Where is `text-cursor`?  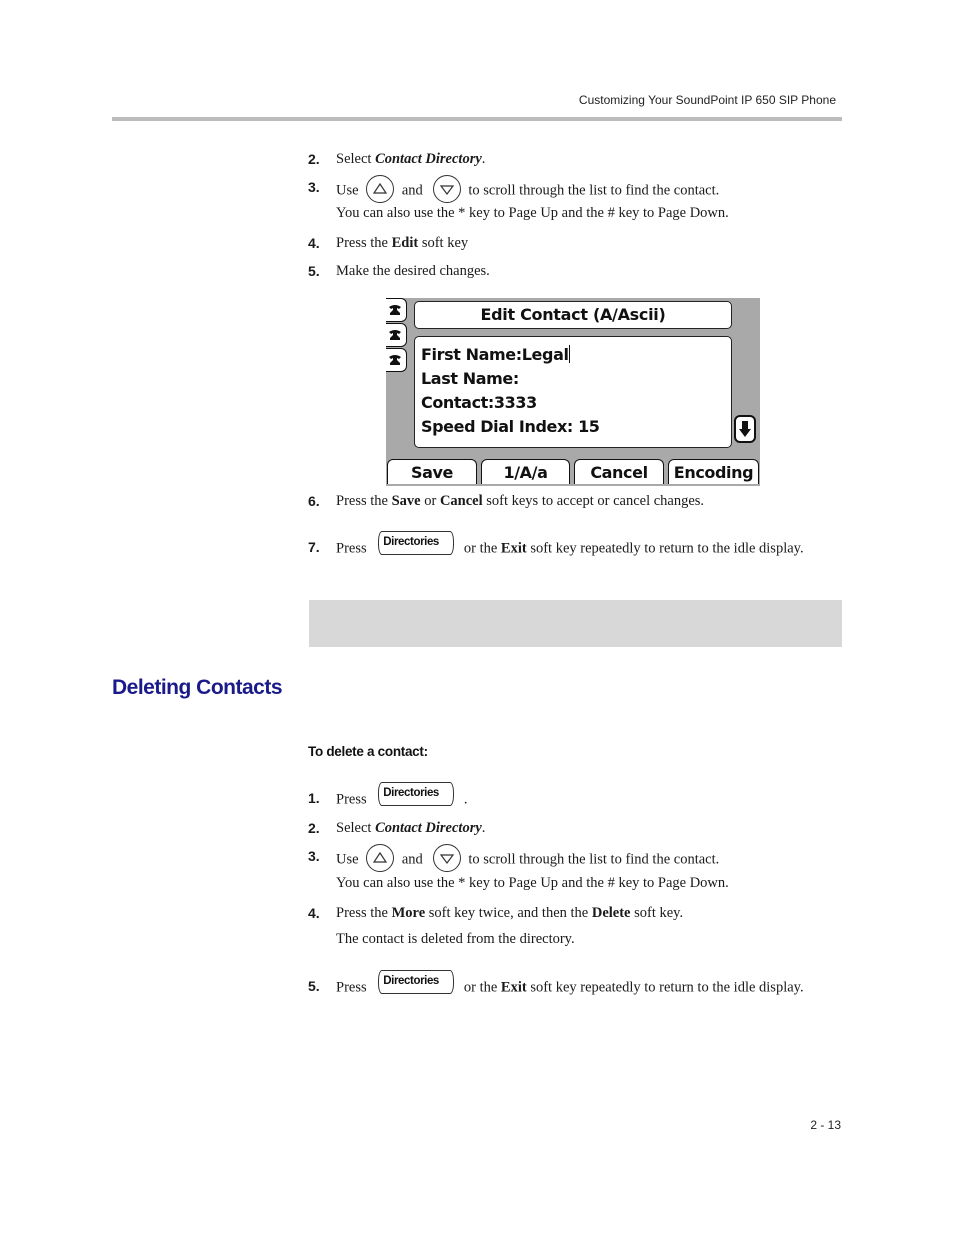
text-cursor is located at coordinates (569, 354).